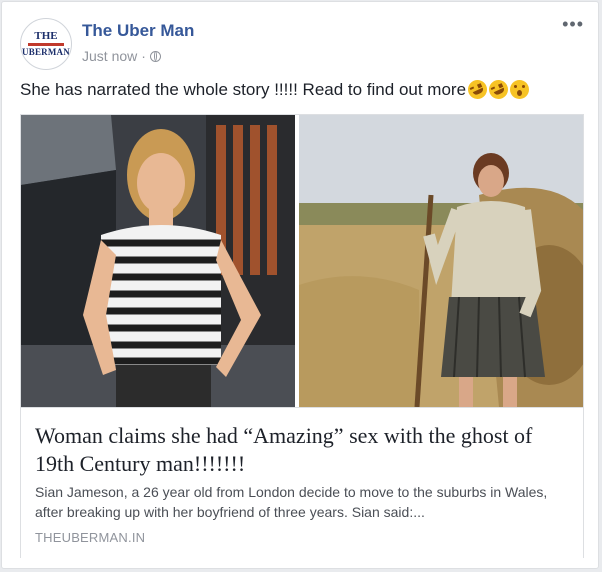 The height and width of the screenshot is (572, 602). What do you see at coordinates (90, 537) in the screenshot?
I see `link-domain: THEUBERMAN.IN` at bounding box center [90, 537].